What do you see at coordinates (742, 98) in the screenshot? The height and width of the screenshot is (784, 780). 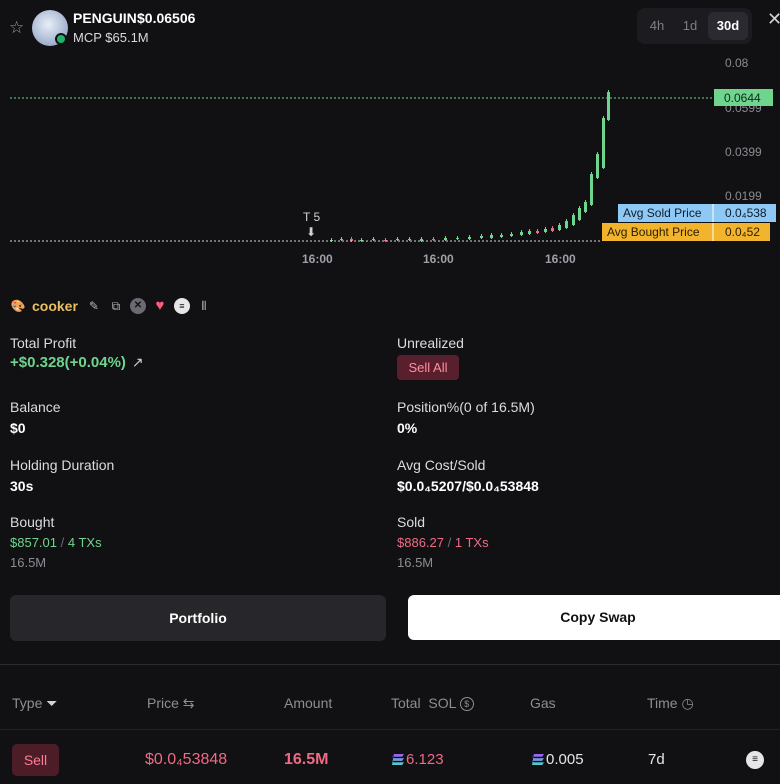 I see `current-price-label: 0.0644` at bounding box center [742, 98].